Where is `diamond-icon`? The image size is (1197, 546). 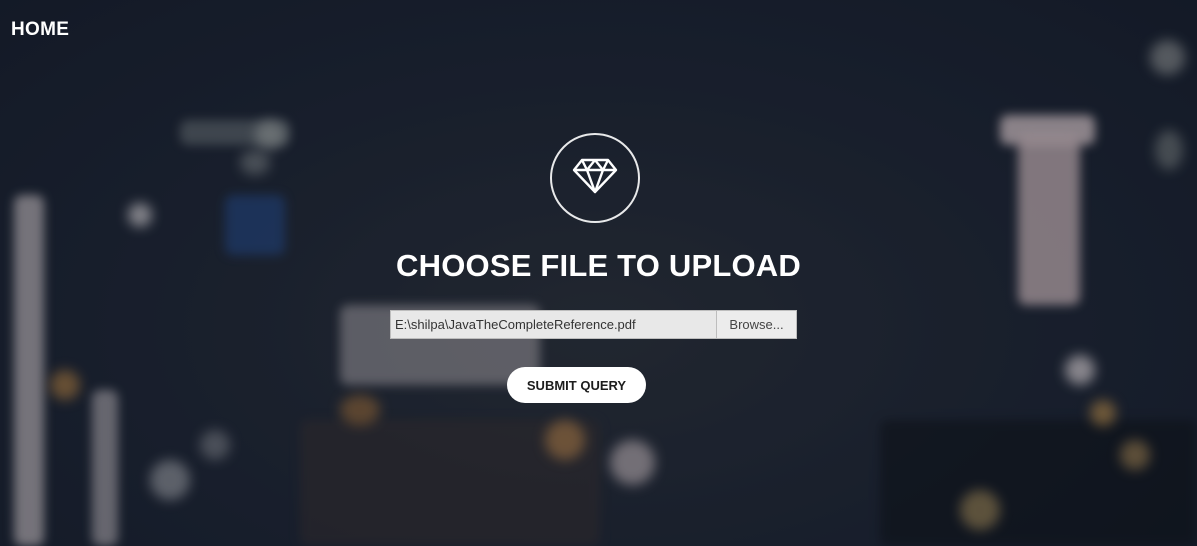
diamond-icon is located at coordinates (595, 178).